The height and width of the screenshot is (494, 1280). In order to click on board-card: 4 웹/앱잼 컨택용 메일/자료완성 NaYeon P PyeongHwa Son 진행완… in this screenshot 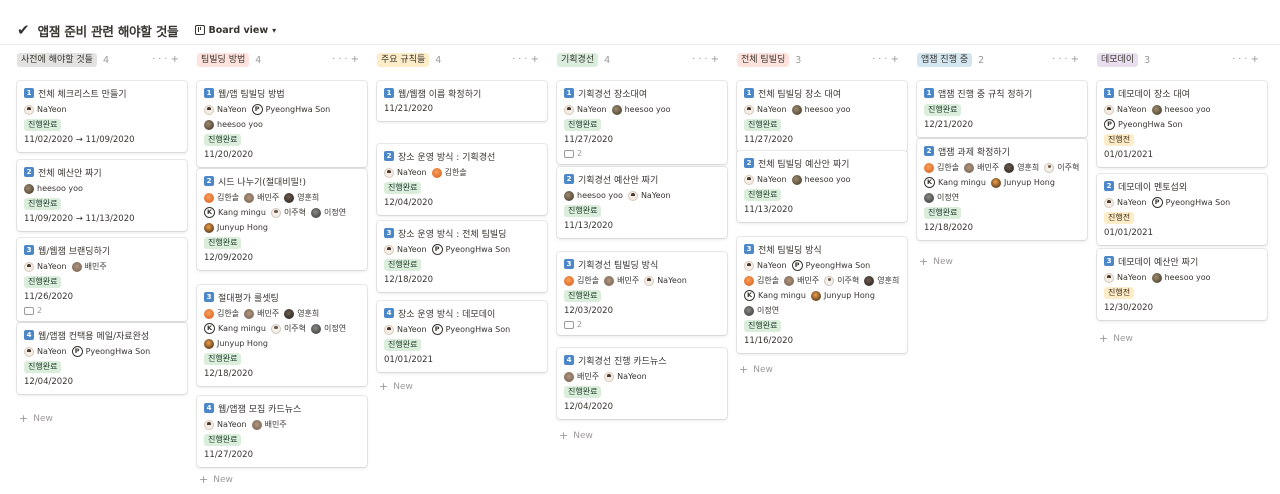, I will do `click(102, 358)`.